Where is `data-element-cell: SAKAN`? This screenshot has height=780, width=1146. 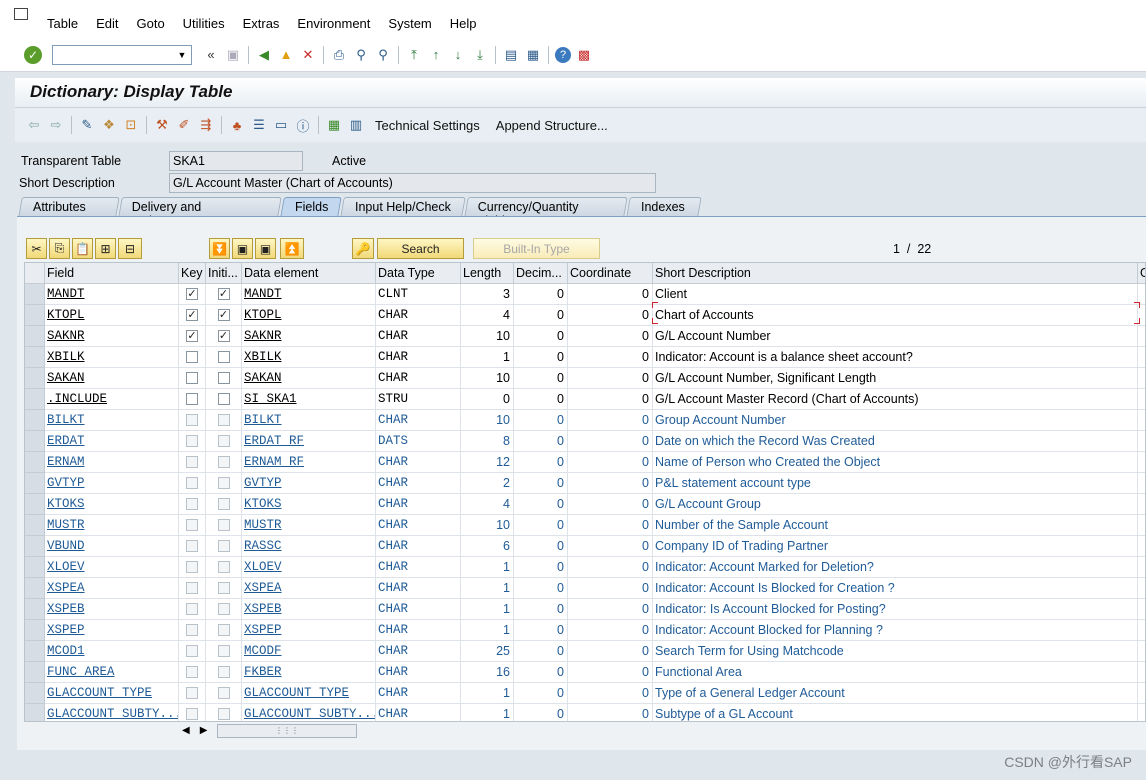
data-element-cell: SAKAN is located at coordinates (309, 378).